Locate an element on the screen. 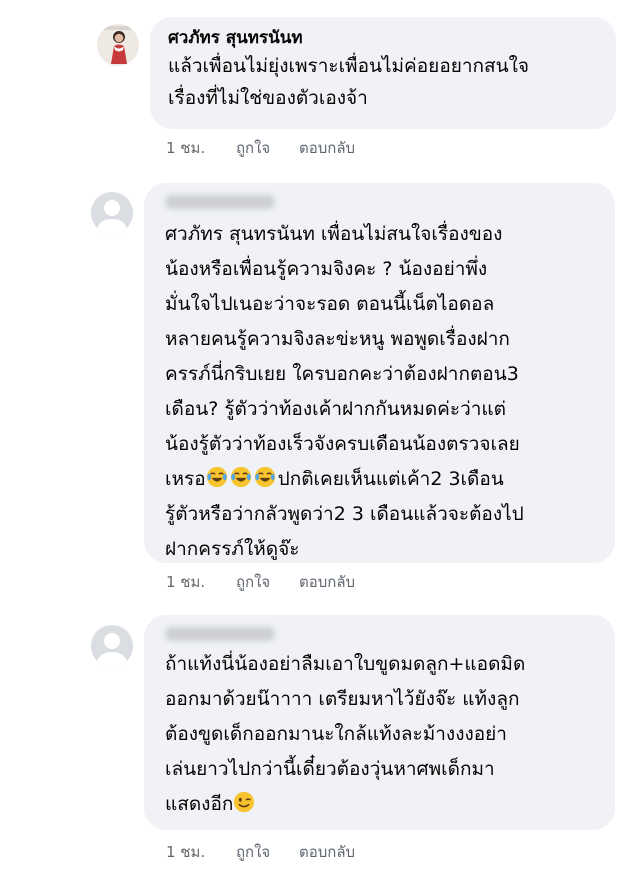 Image resolution: width=640 pixels, height=875 pixels. comment-text-line: มั่นใจไปเนอะว่าจะรอด ตอนนี้เน็ตไอดอล is located at coordinates (330, 304).